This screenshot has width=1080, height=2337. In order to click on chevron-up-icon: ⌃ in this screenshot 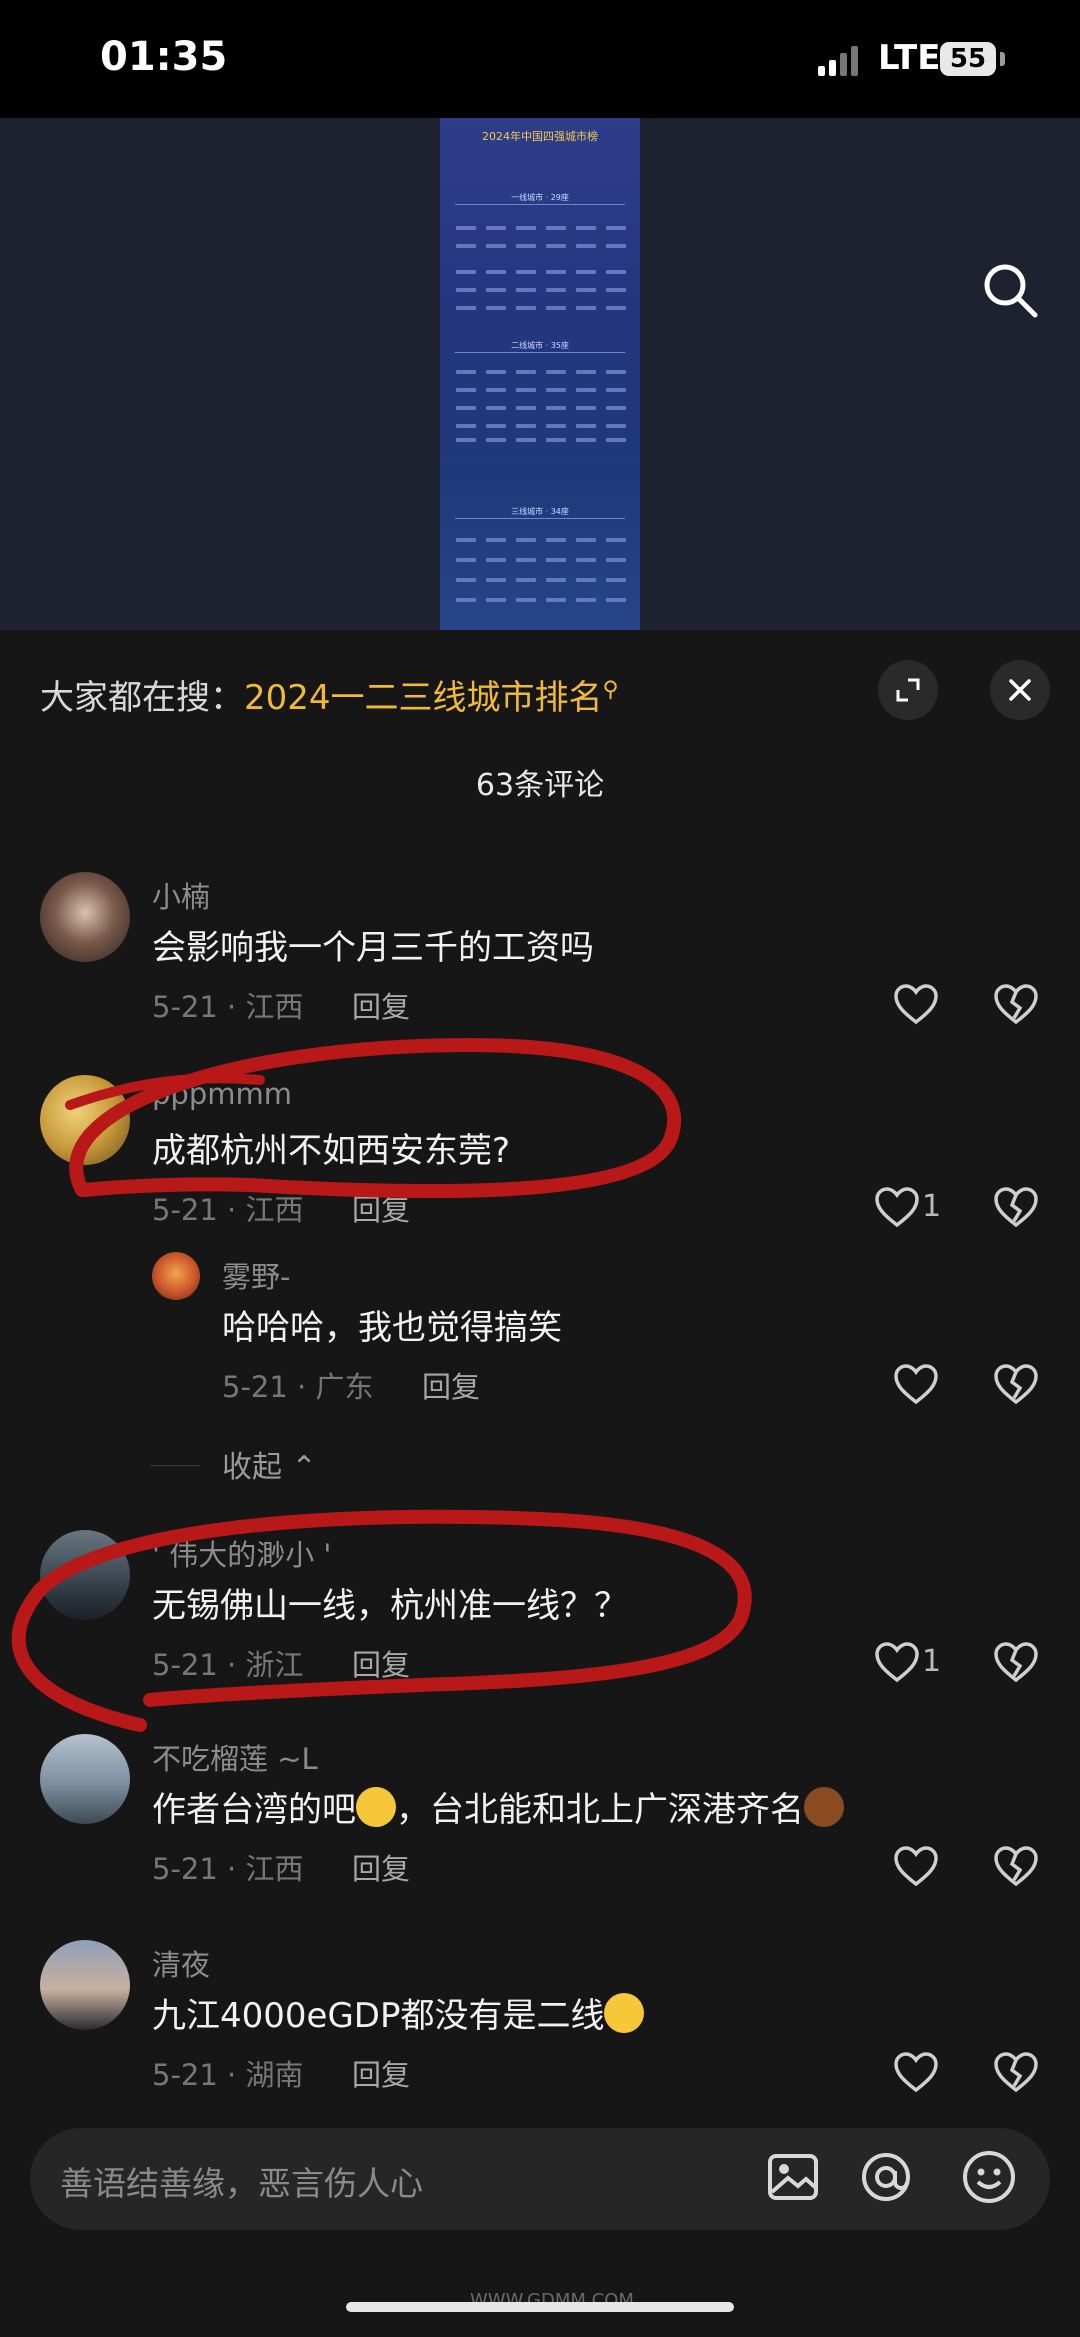, I will do `click(299, 1467)`.